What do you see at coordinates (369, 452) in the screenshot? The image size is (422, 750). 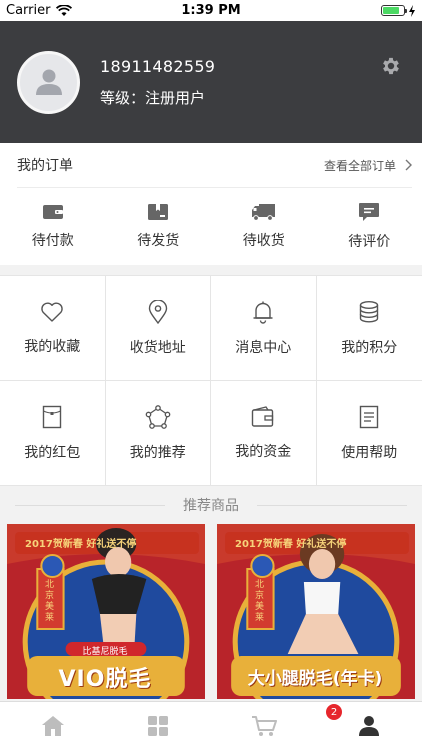 I see `grid-item-label: 使用帮助` at bounding box center [369, 452].